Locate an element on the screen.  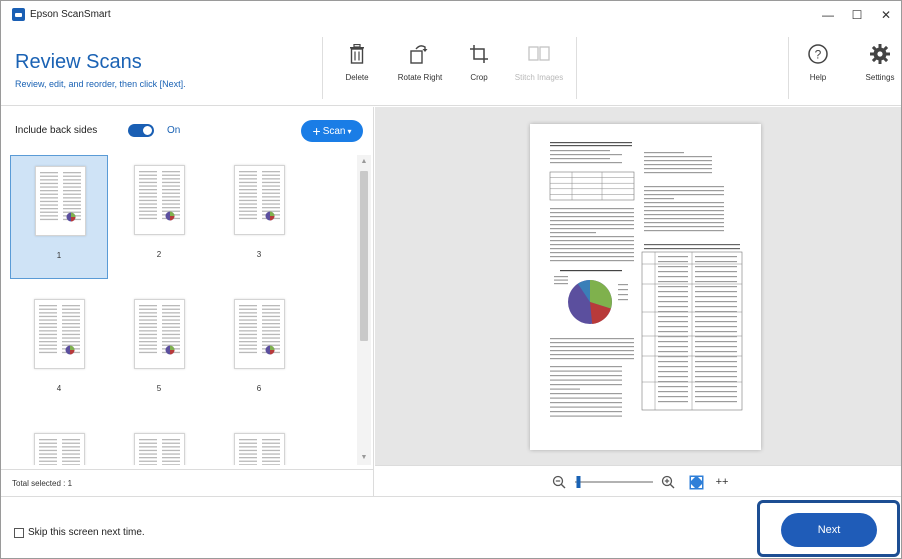
page-thumbnail: 6 is located at coordinates (259, 351).